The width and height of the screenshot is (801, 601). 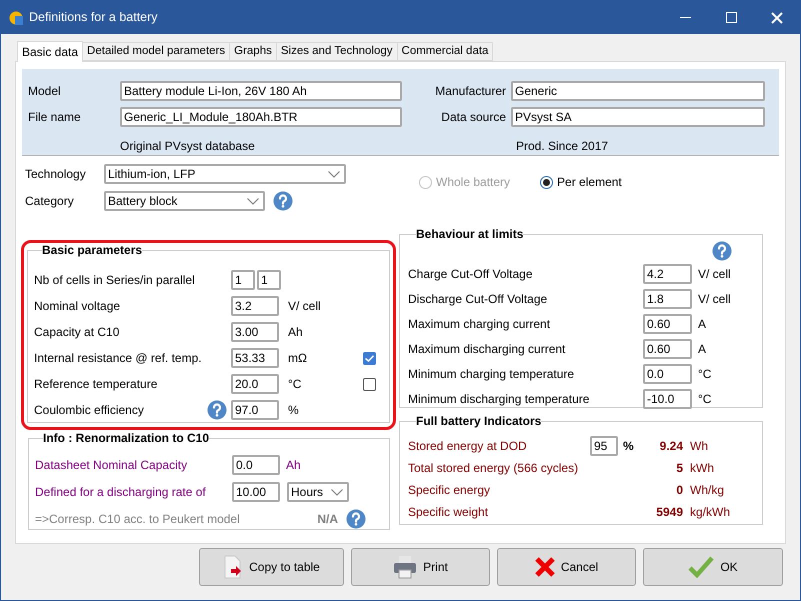 I want to click on minimize-icon, so click(x=685, y=17).